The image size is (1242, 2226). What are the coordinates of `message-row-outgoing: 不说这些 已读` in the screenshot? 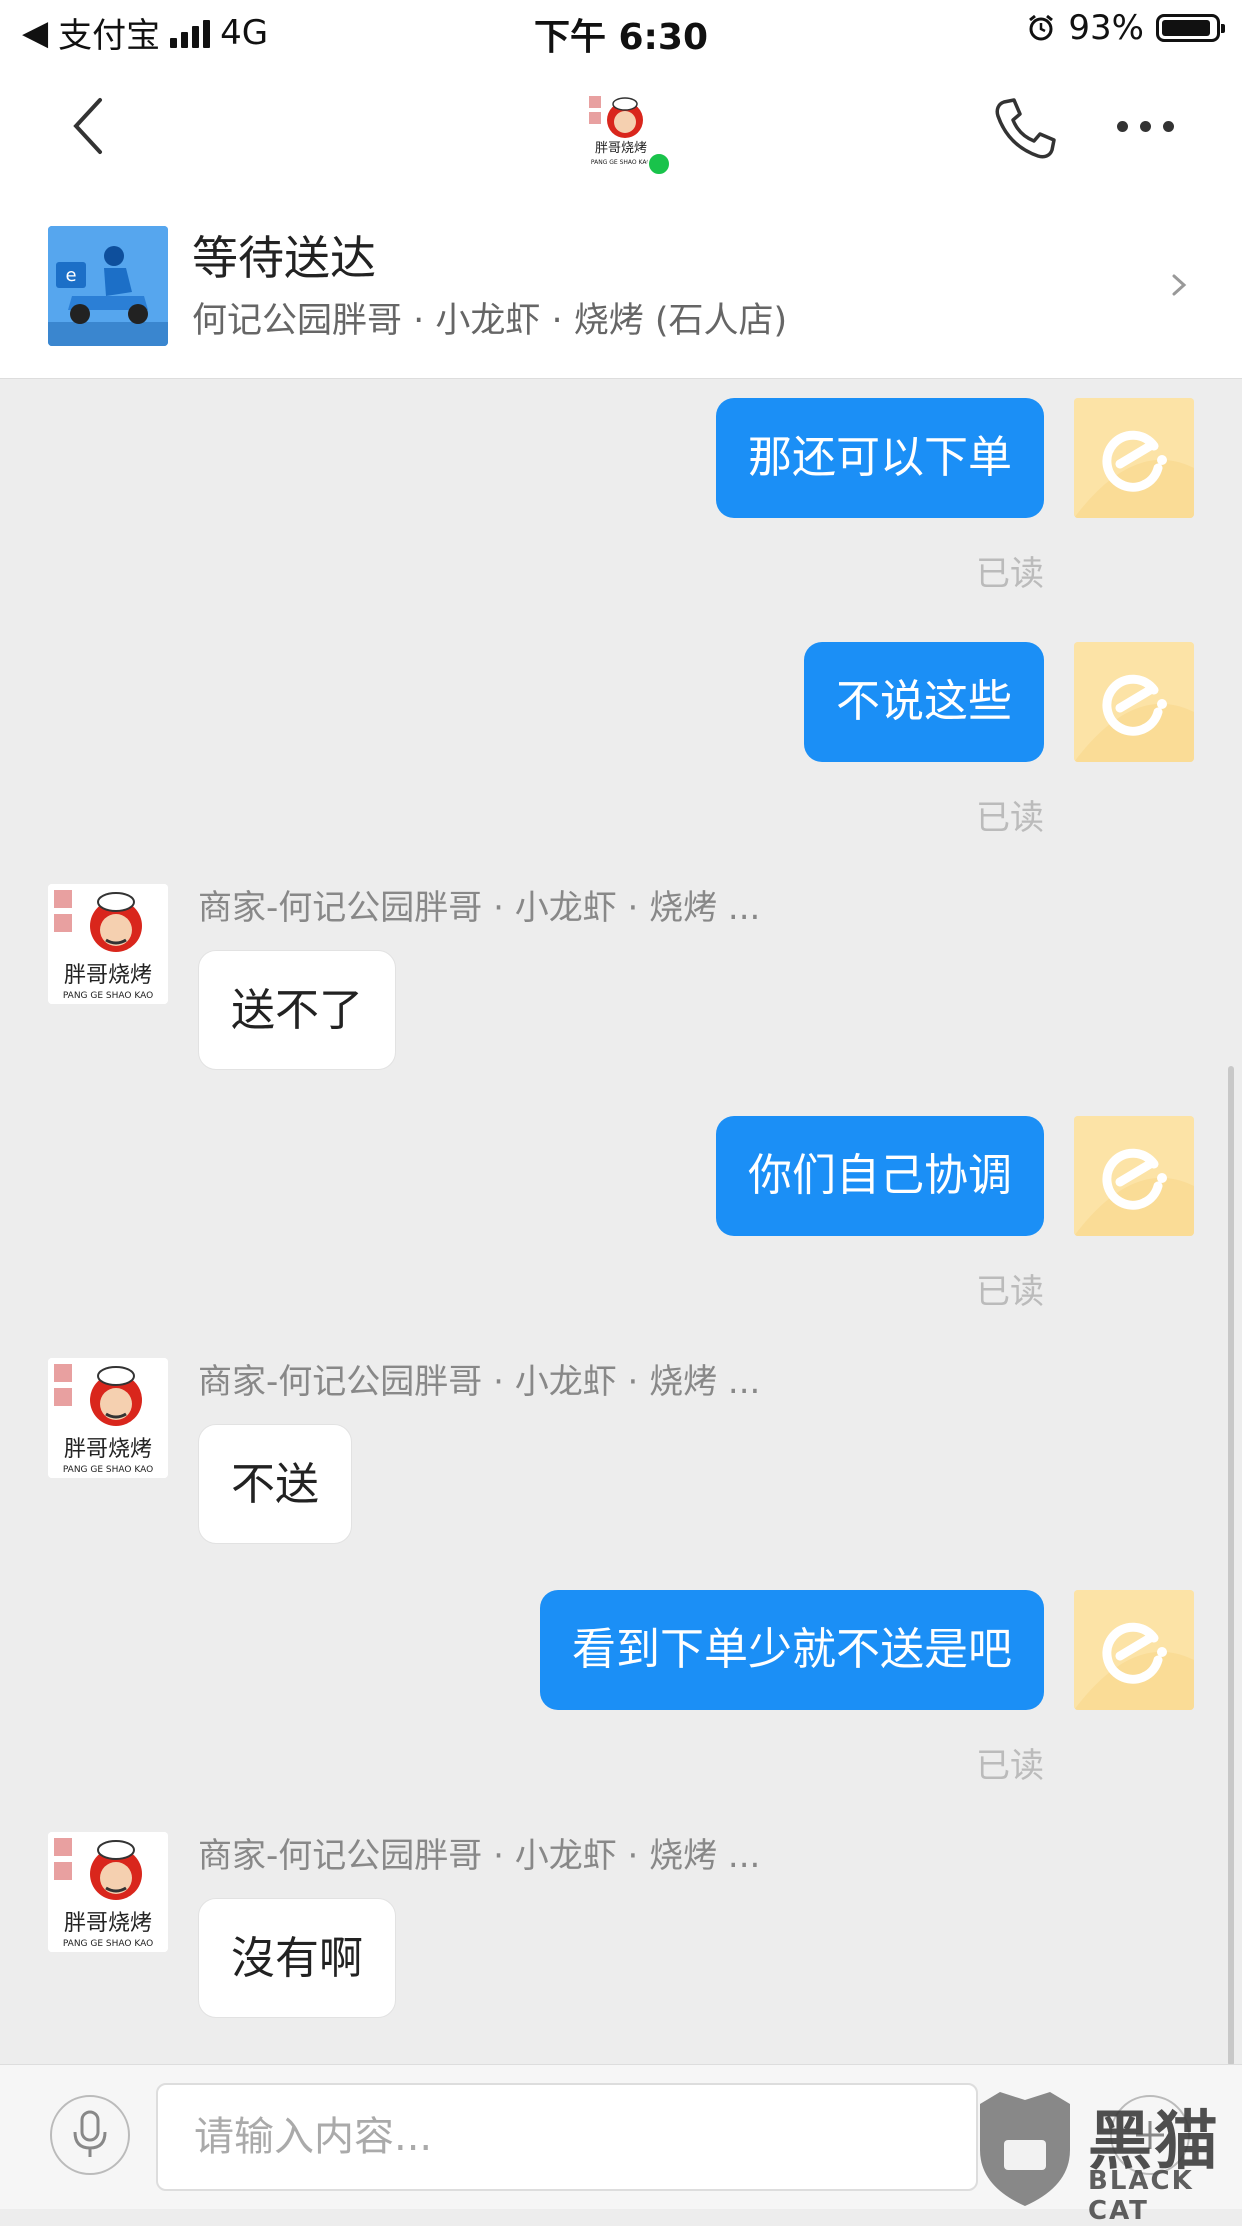 It's located at (621, 740).